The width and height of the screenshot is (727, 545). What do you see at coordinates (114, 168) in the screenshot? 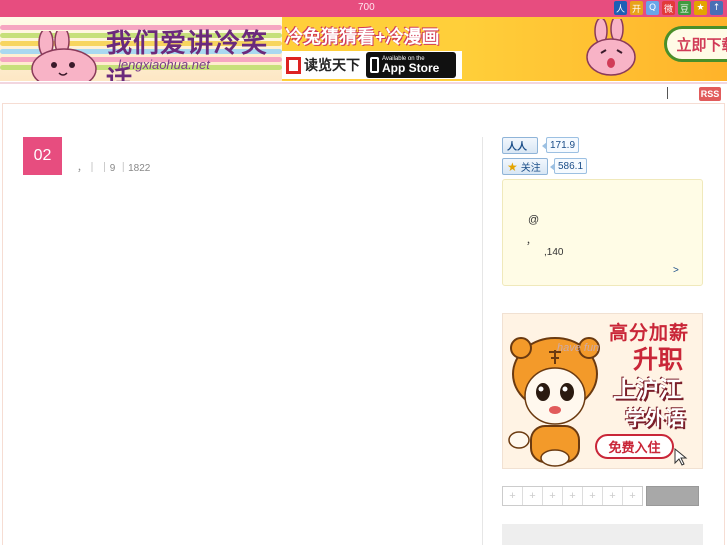
I see `post-meta: ，｜ ｜9 ｜1822` at bounding box center [114, 168].